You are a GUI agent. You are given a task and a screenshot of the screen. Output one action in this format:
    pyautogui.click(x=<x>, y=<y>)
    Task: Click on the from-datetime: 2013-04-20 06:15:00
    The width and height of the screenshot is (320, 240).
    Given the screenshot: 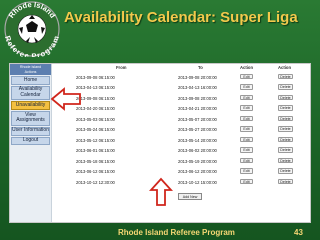 What is the action you would take?
    pyautogui.click(x=95, y=108)
    